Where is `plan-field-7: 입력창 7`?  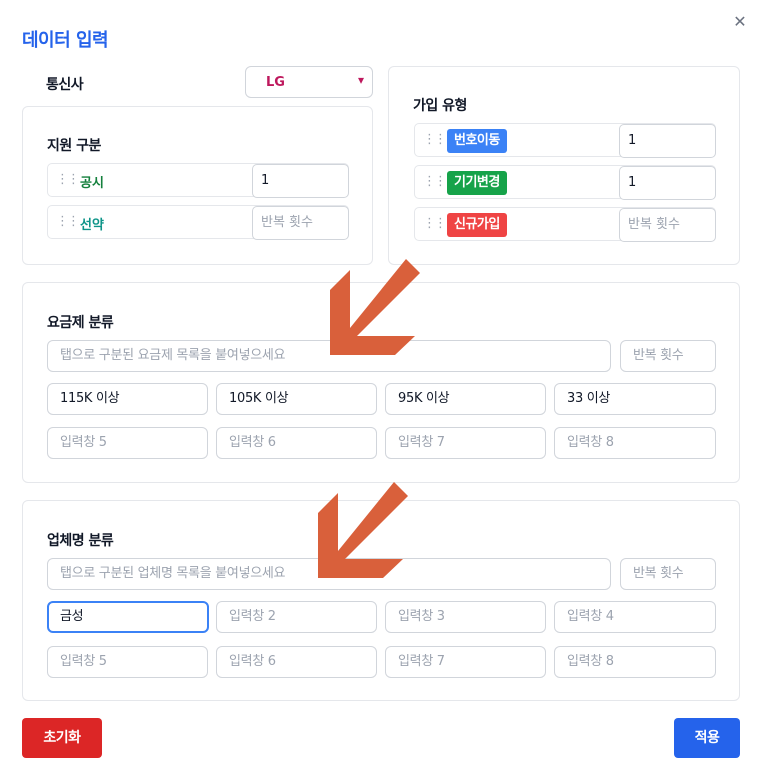
plan-field-7: 입력창 7 is located at coordinates (465, 443).